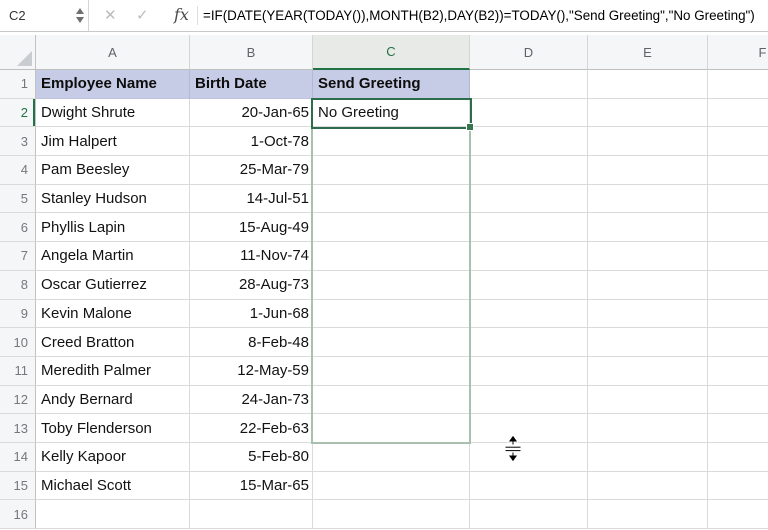 The width and height of the screenshot is (768, 530). What do you see at coordinates (181, 14) in the screenshot?
I see `insert-function-icon: fx` at bounding box center [181, 14].